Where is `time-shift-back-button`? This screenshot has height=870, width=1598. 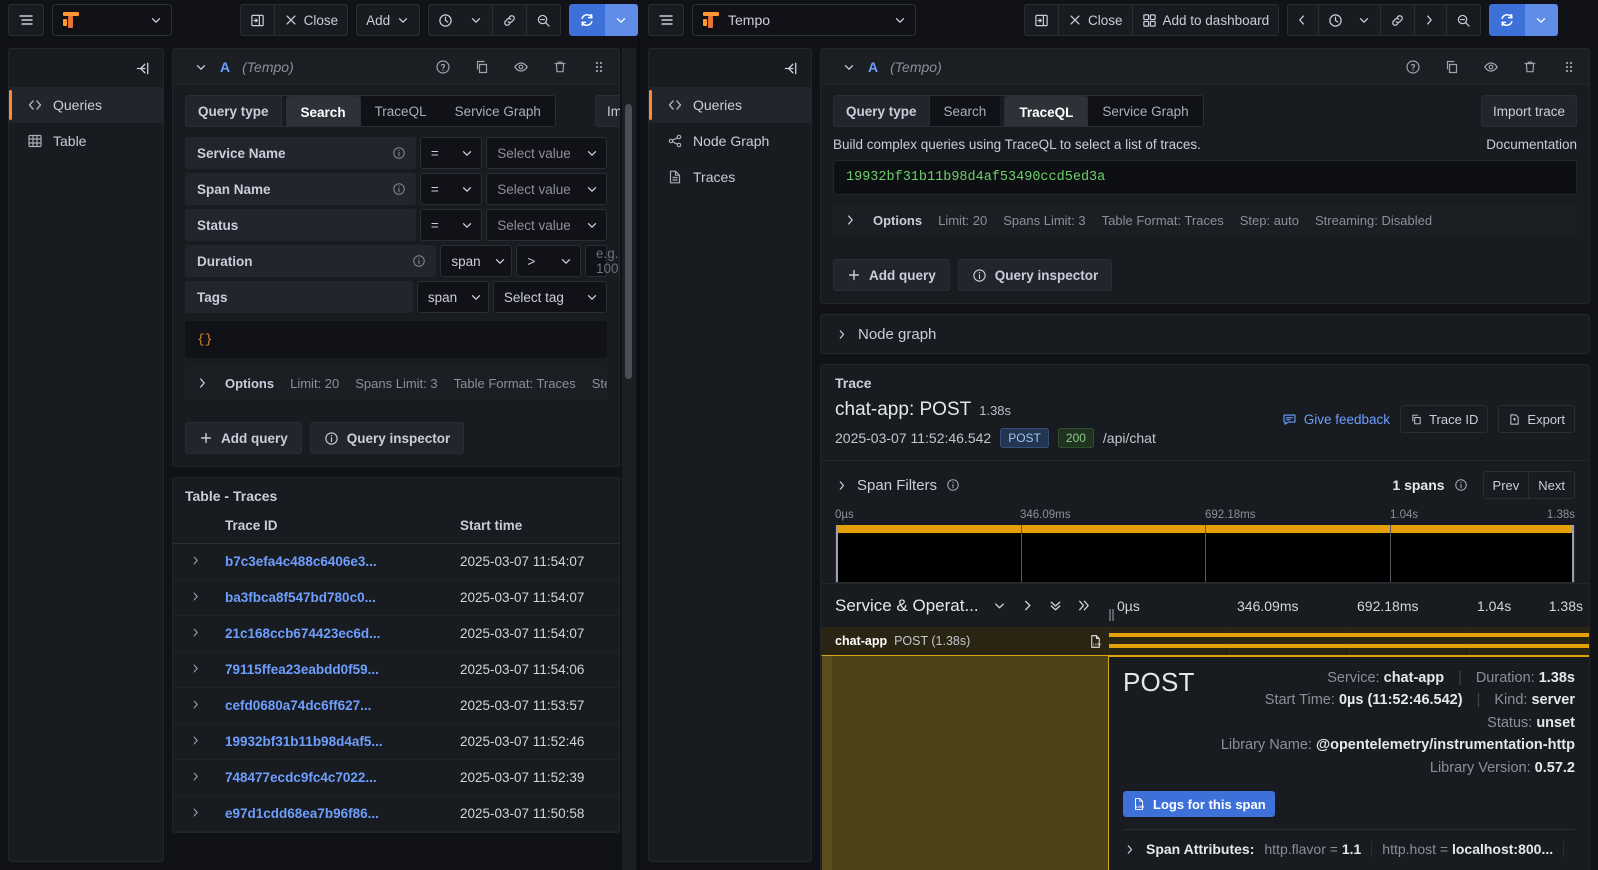 time-shift-back-button is located at coordinates (1303, 20).